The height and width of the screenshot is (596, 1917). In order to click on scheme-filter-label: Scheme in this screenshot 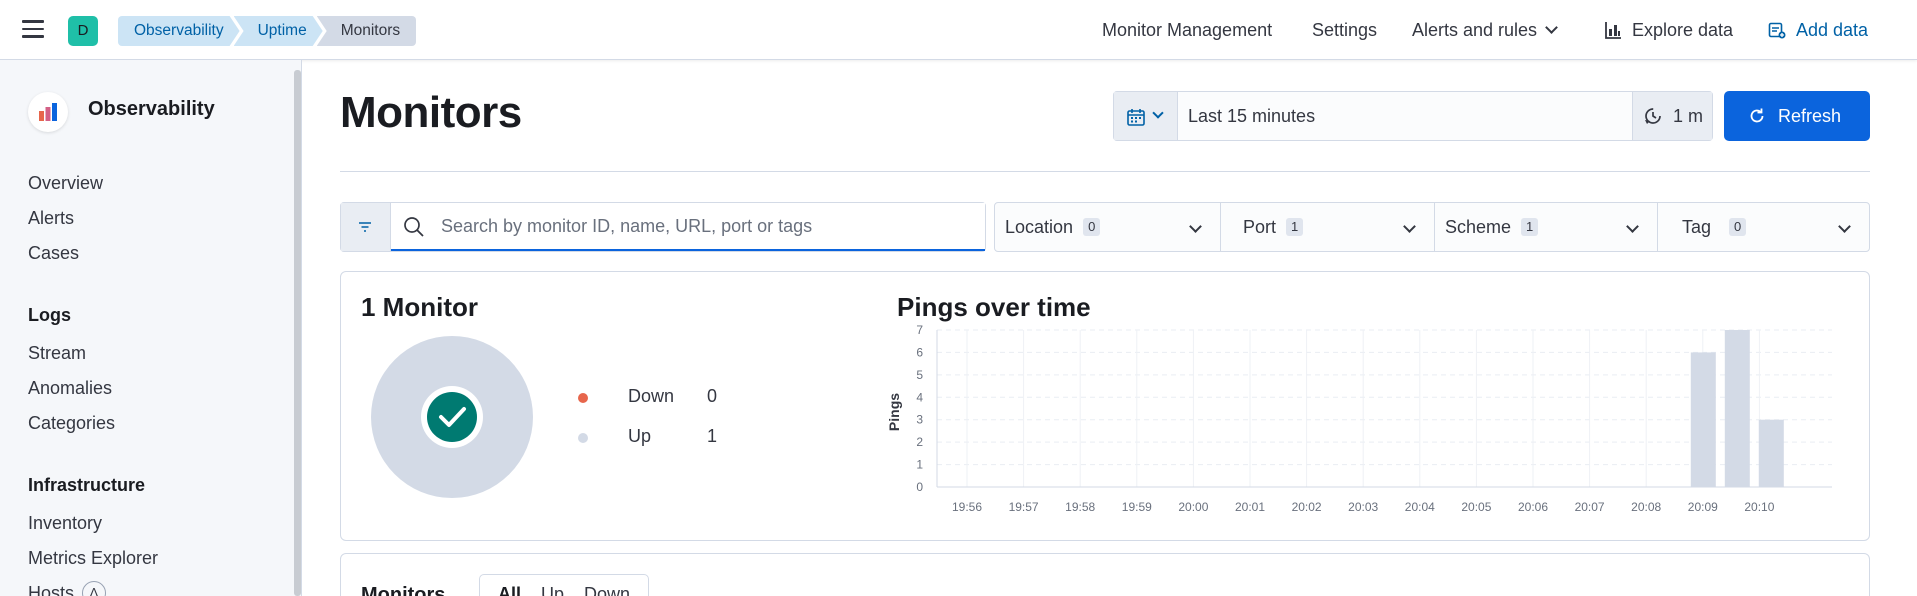, I will do `click(1478, 227)`.